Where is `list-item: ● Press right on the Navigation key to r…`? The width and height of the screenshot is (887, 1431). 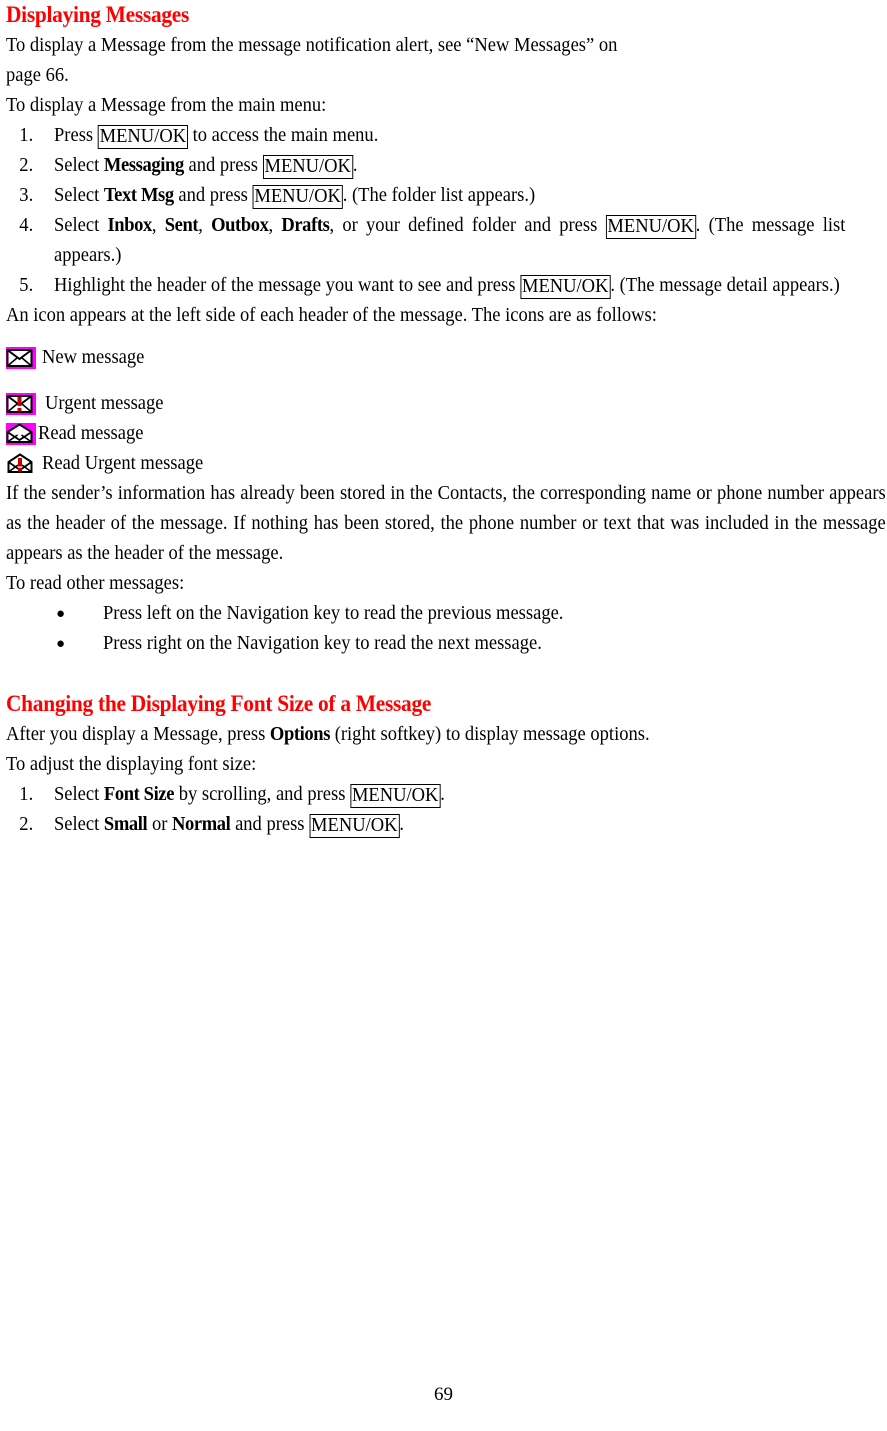
list-item: ● Press right on the Navigation key to r… is located at coordinates (446, 644).